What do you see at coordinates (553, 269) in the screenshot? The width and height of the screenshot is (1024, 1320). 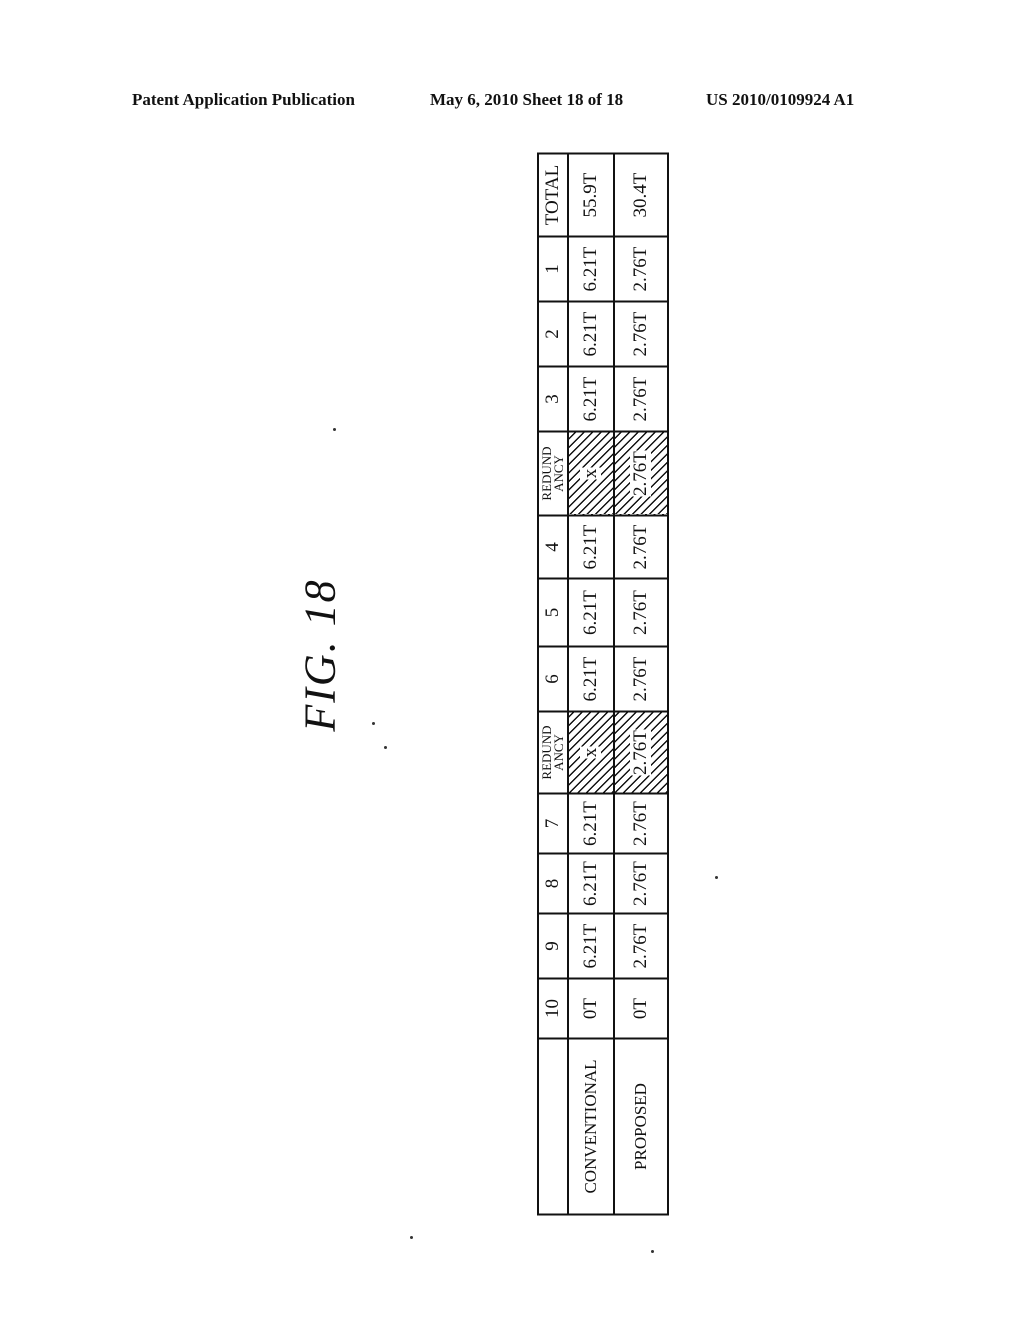 I see `column-header: 1` at bounding box center [553, 269].